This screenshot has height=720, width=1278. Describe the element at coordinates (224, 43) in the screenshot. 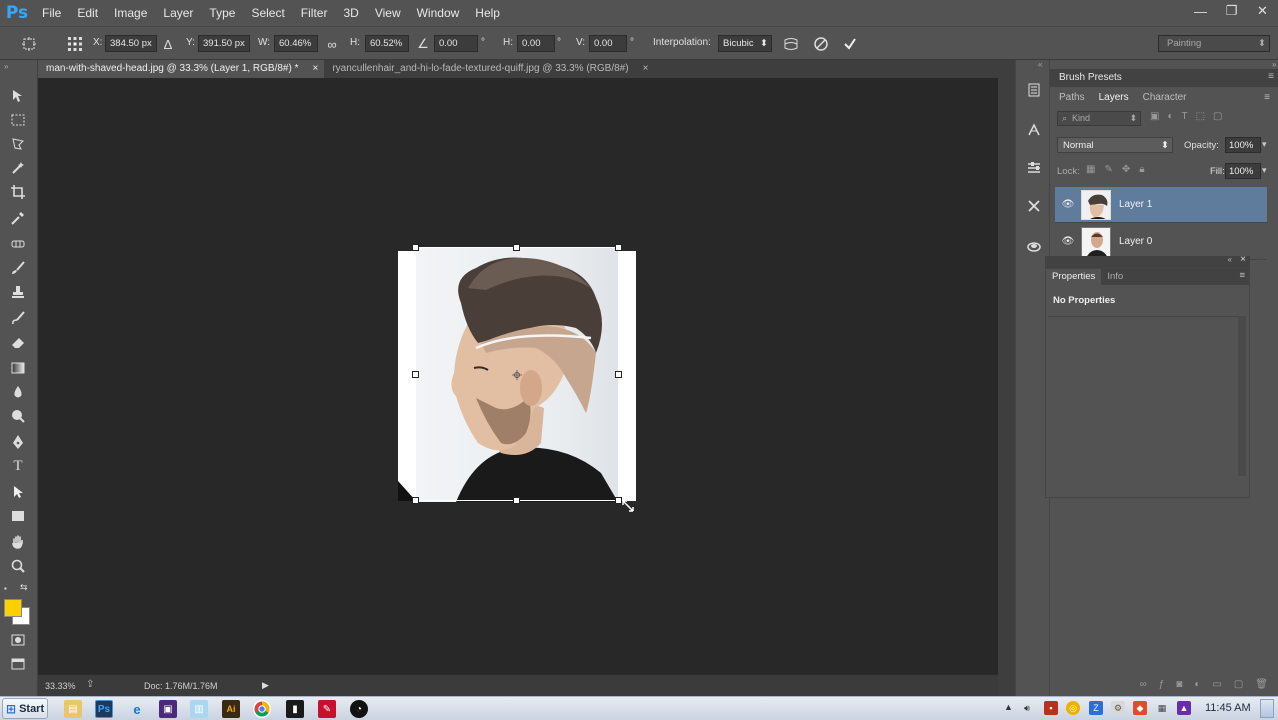

I see `y-field: 391.50 px` at that location.